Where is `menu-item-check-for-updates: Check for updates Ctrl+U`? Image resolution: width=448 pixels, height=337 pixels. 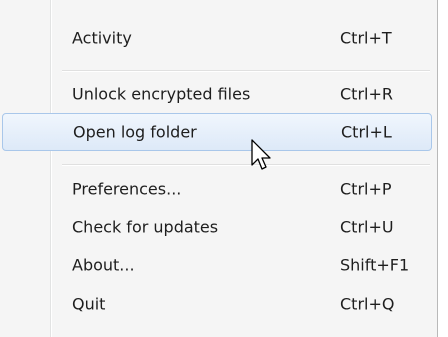 menu-item-check-for-updates: Check for updates Ctrl+U is located at coordinates (219, 227).